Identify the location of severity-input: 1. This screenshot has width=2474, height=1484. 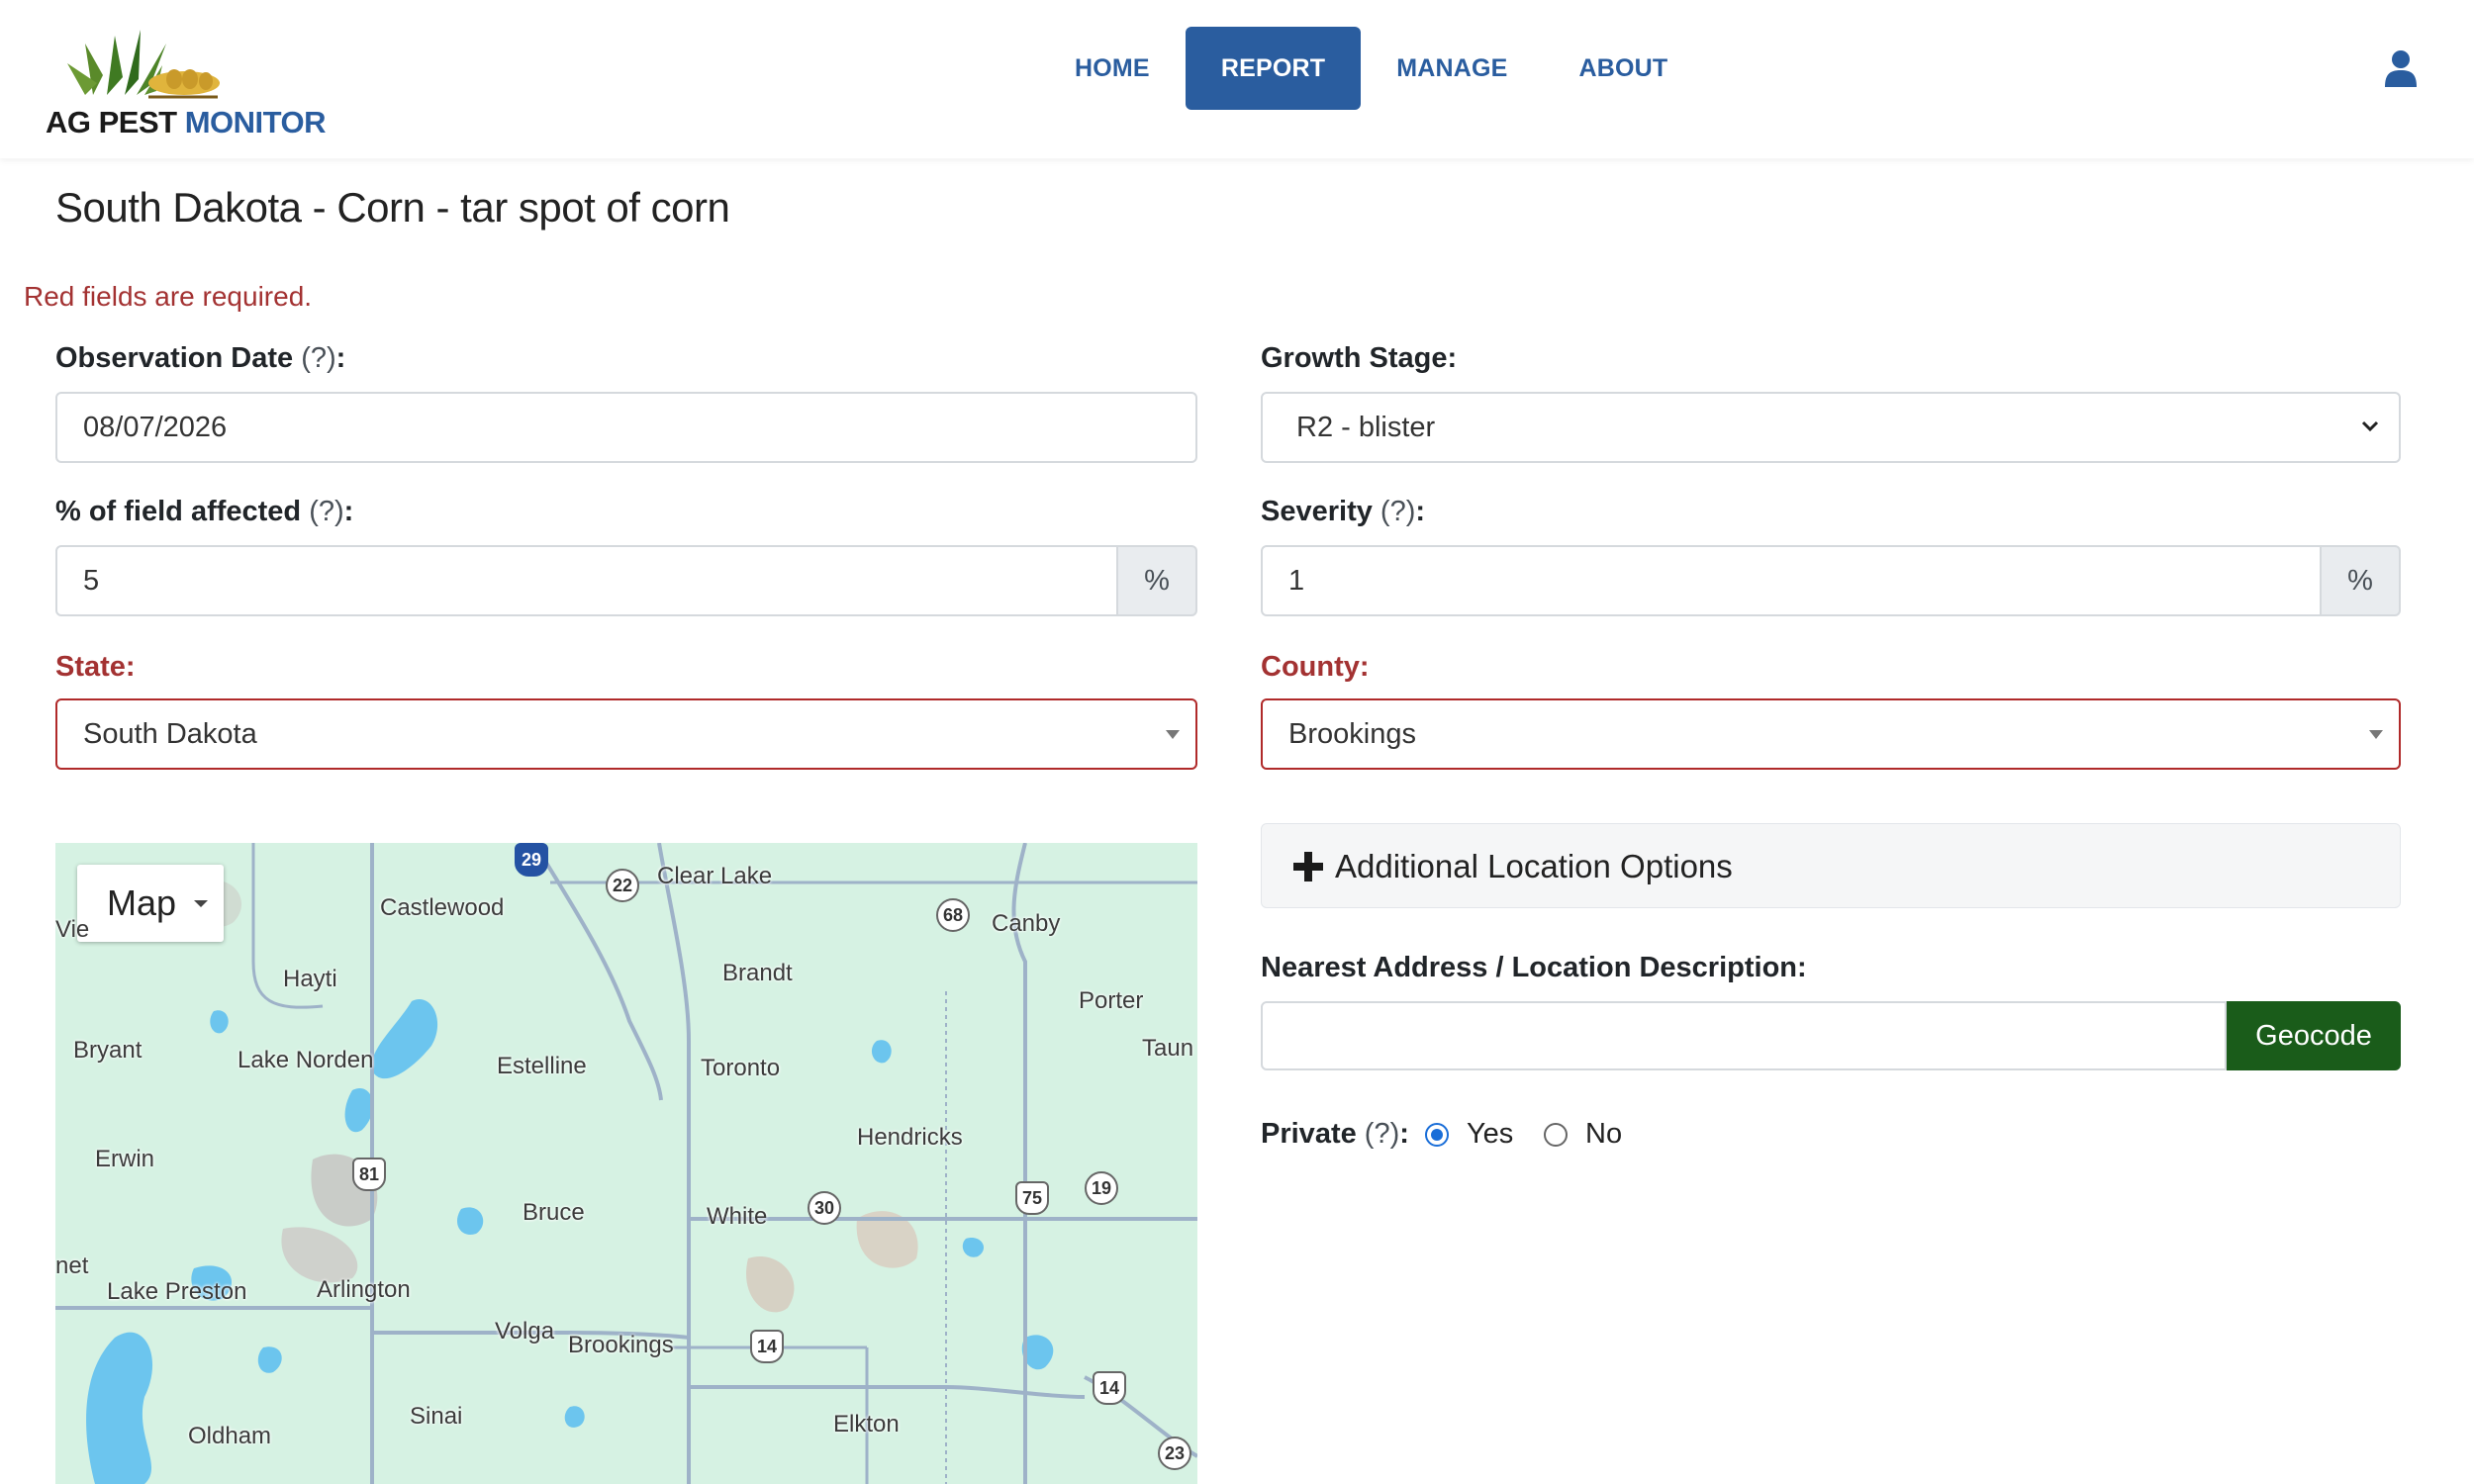
(1792, 580).